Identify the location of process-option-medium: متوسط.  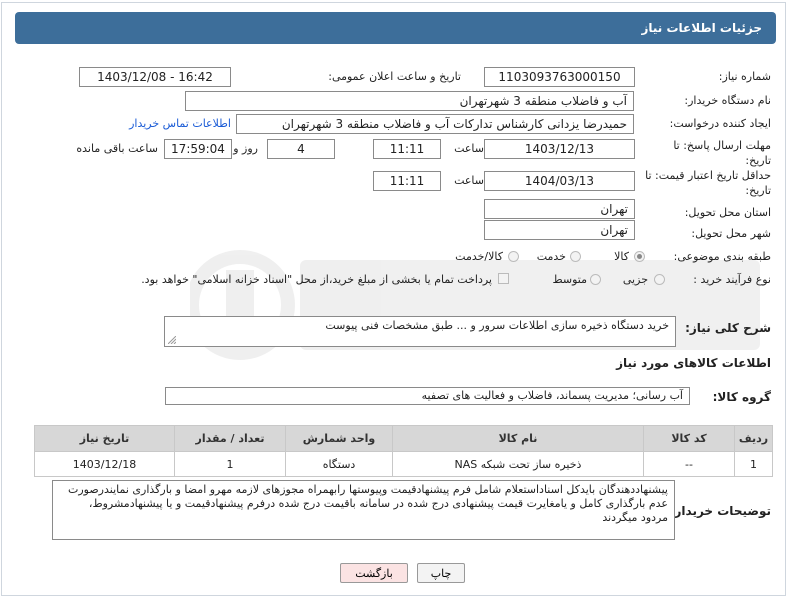
(569, 279).